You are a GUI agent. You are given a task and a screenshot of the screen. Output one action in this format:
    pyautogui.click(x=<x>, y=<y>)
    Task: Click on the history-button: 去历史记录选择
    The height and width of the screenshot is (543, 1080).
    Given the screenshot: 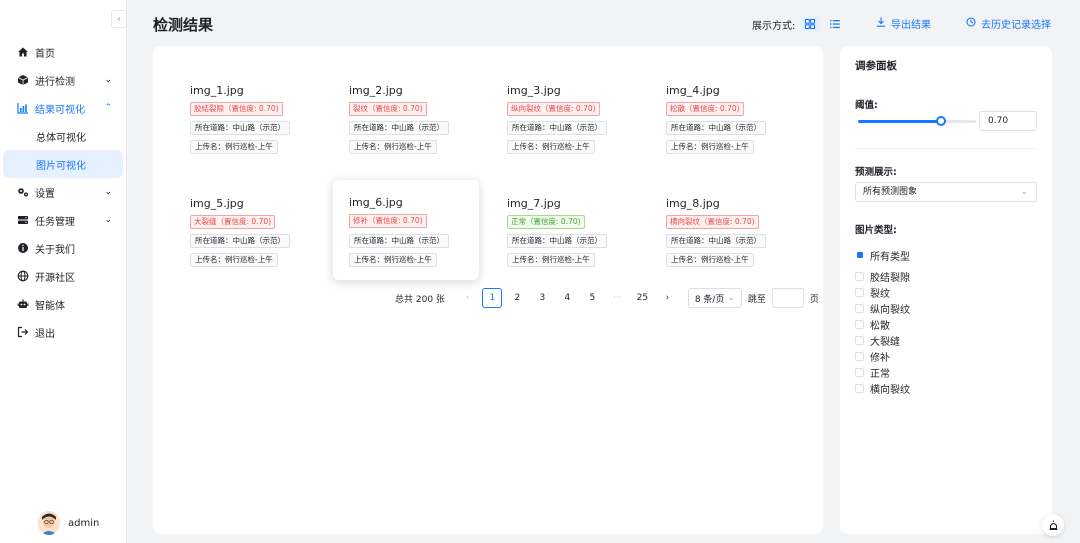 What is the action you would take?
    pyautogui.click(x=1008, y=23)
    